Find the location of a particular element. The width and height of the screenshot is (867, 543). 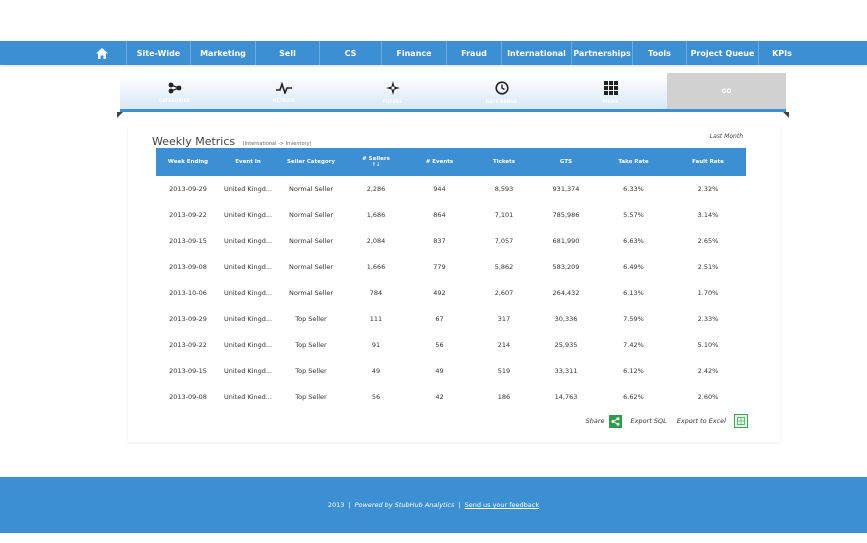

cell-tickets: 2,607 is located at coordinates (504, 293).